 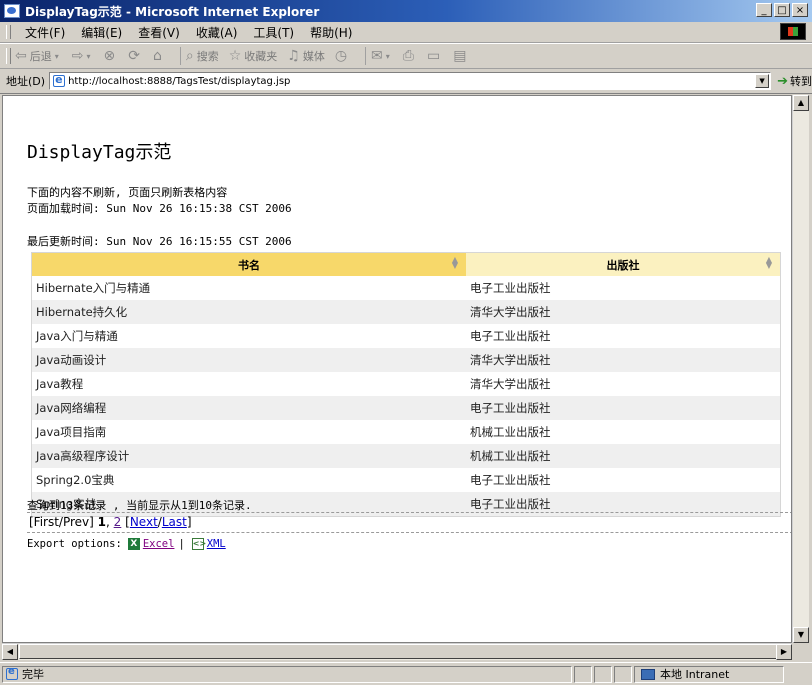 What do you see at coordinates (406, 480) in the screenshot?
I see `table-row: Spring2.0宝典 电子工业出版社` at bounding box center [406, 480].